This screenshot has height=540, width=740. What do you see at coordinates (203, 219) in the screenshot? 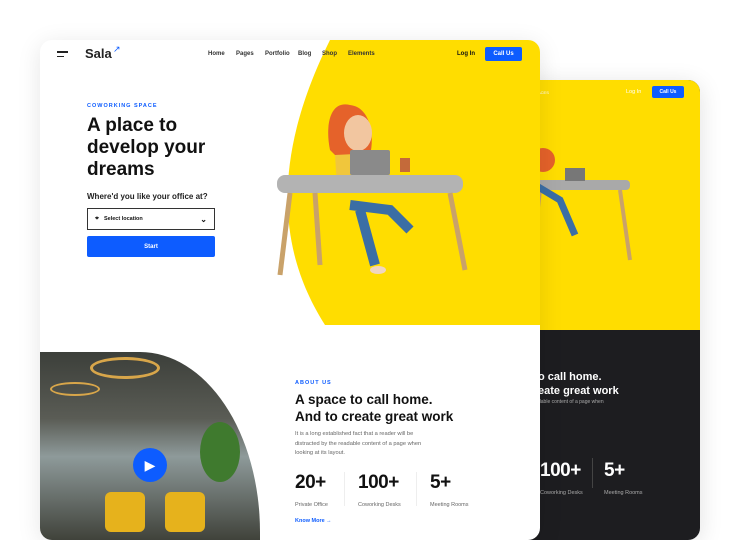
I see `chevron-down-icon: ⌄` at bounding box center [203, 219].